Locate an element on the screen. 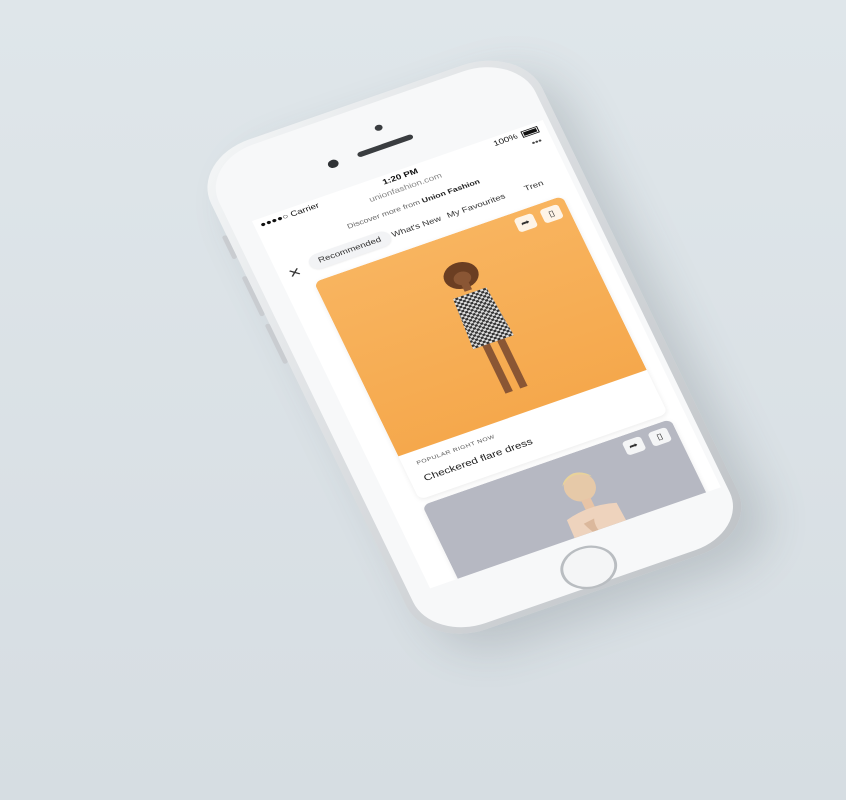 This screenshot has height=800, width=846. earpiece-speaker is located at coordinates (385, 145).